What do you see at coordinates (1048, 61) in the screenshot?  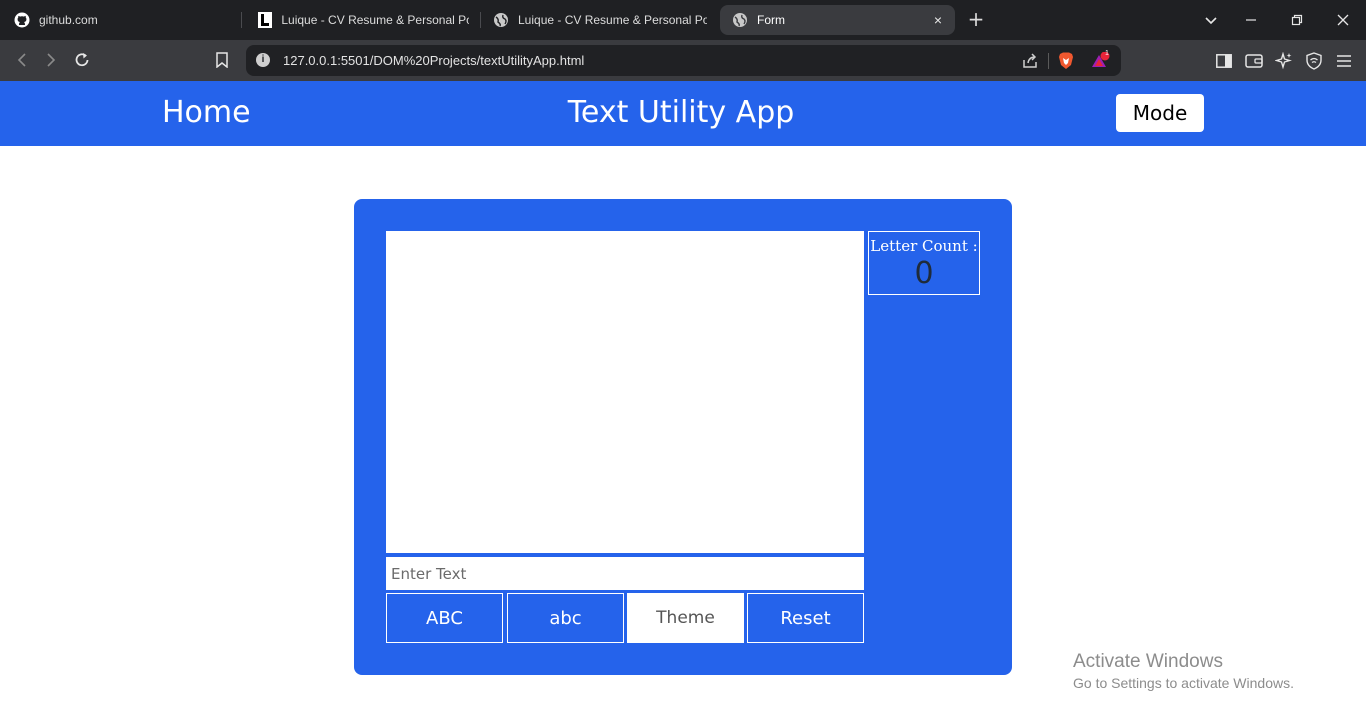 I see `divider` at bounding box center [1048, 61].